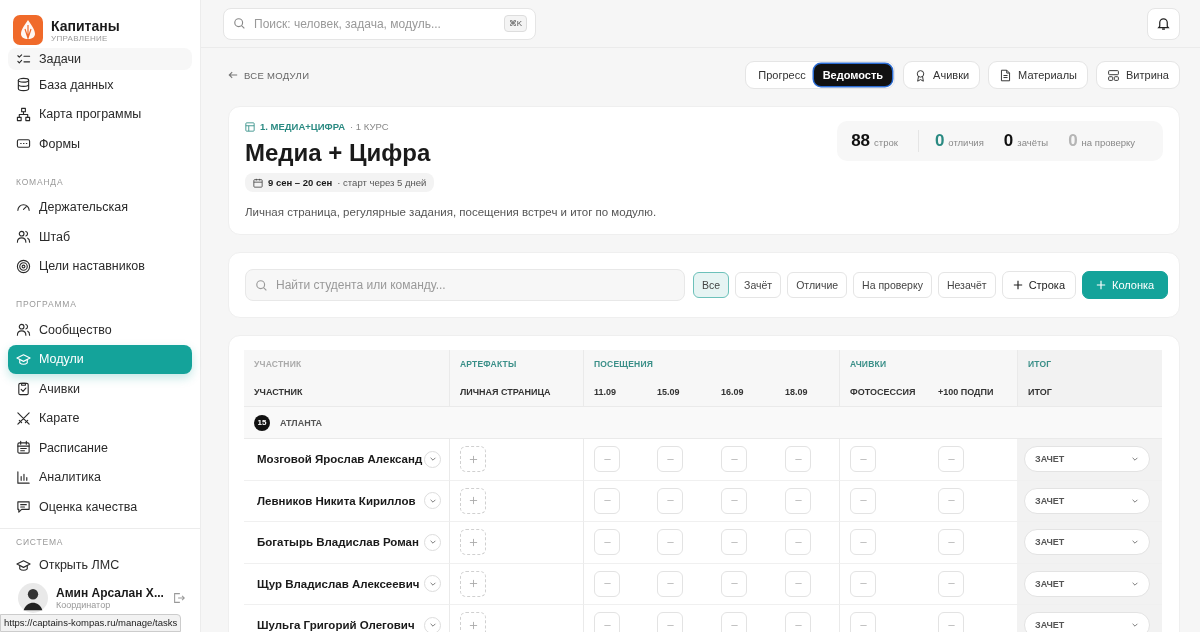 The image size is (1200, 632). What do you see at coordinates (340, 459) in the screenshot?
I see `student-name: Мозговой Ярослав Александ` at bounding box center [340, 459].